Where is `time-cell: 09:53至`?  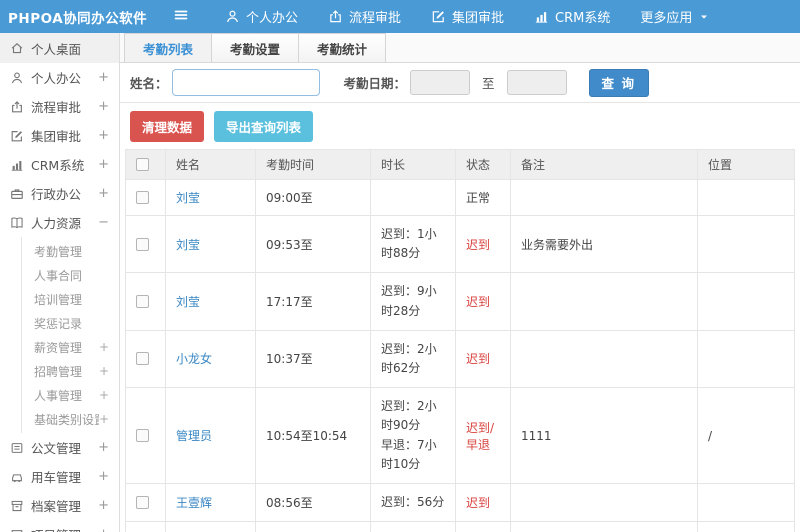 time-cell: 09:53至 is located at coordinates (313, 244).